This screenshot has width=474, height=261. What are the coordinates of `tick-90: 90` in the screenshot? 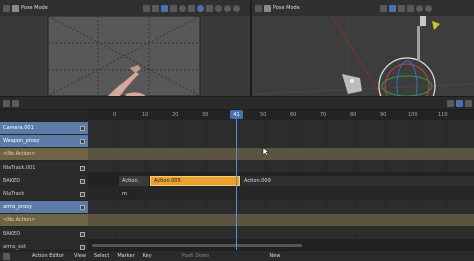 It's located at (383, 115).